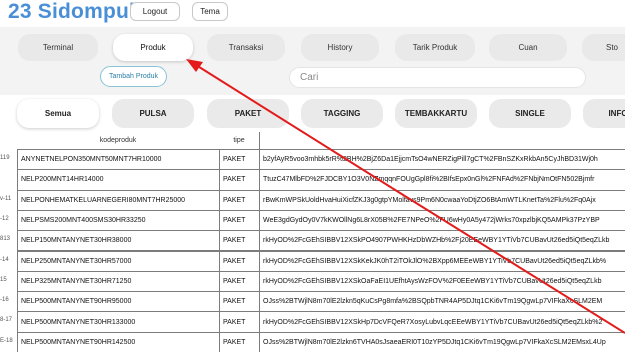 The width and height of the screenshot is (625, 352). What do you see at coordinates (118, 180) in the screenshot?
I see `cell-kodeproduk: NELP200MNT14HR14000` at bounding box center [118, 180].